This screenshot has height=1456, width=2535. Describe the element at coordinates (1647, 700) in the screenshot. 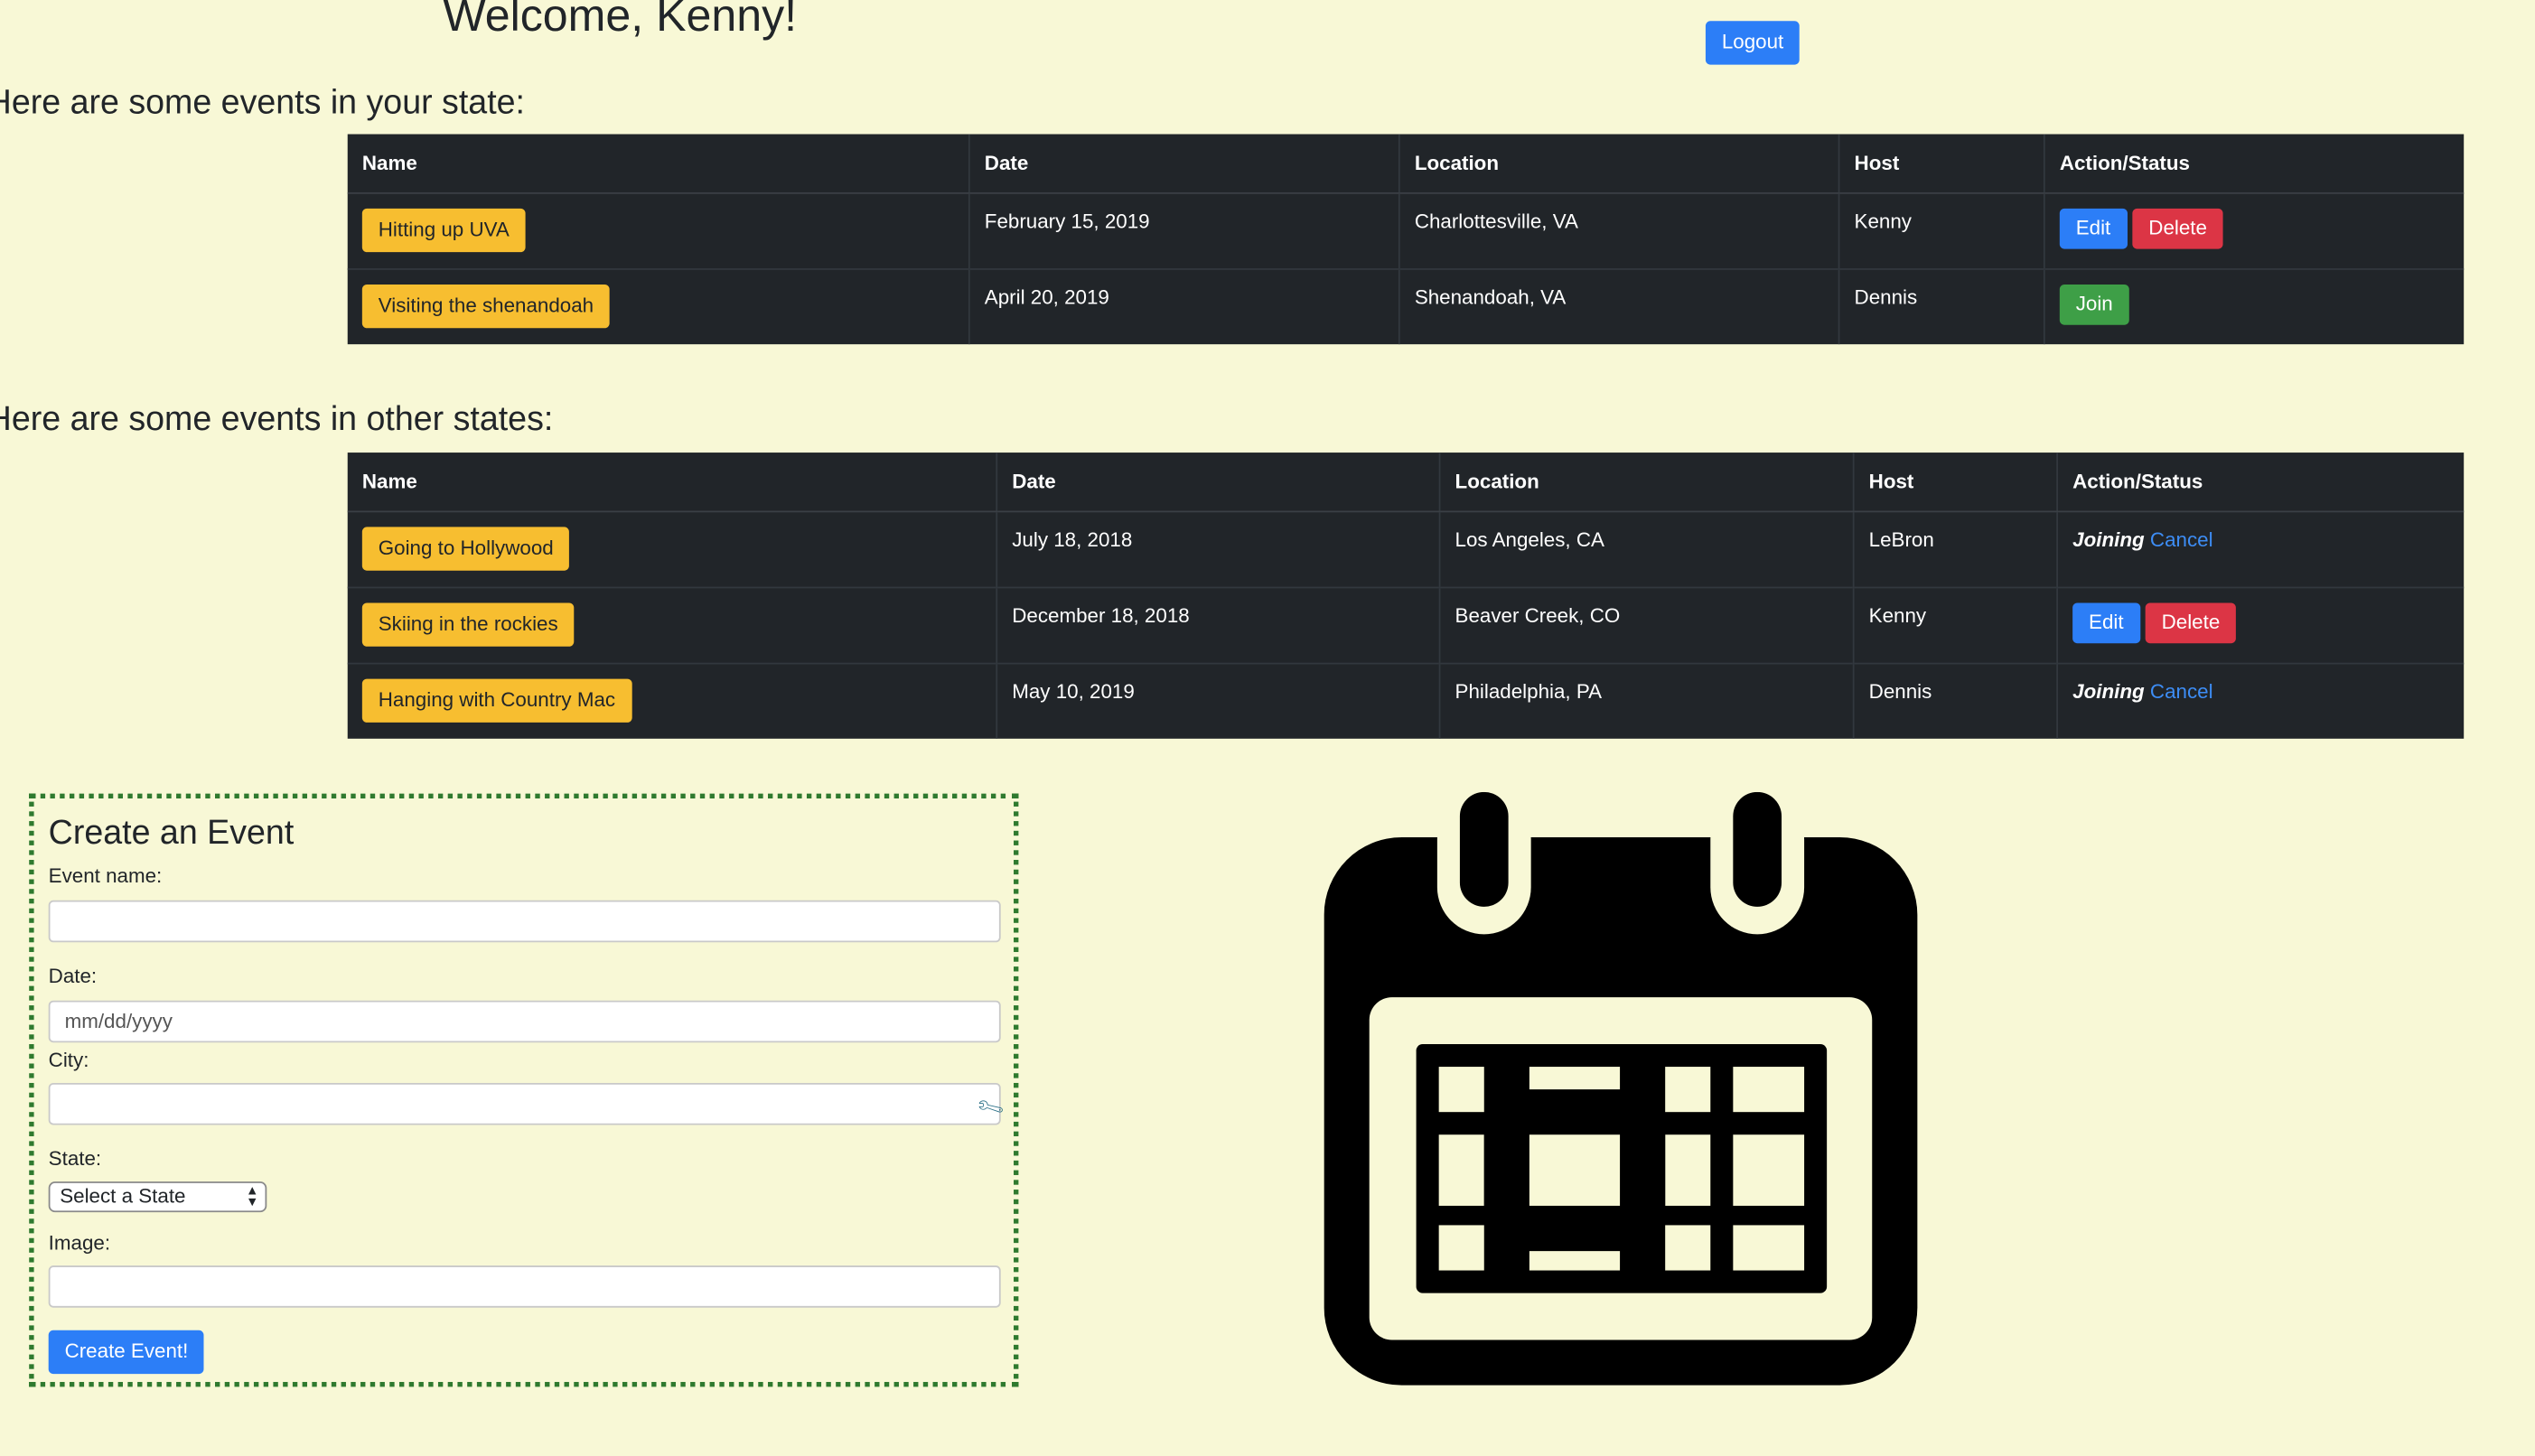

I see `event-location: Philadelphia, PA` at that location.